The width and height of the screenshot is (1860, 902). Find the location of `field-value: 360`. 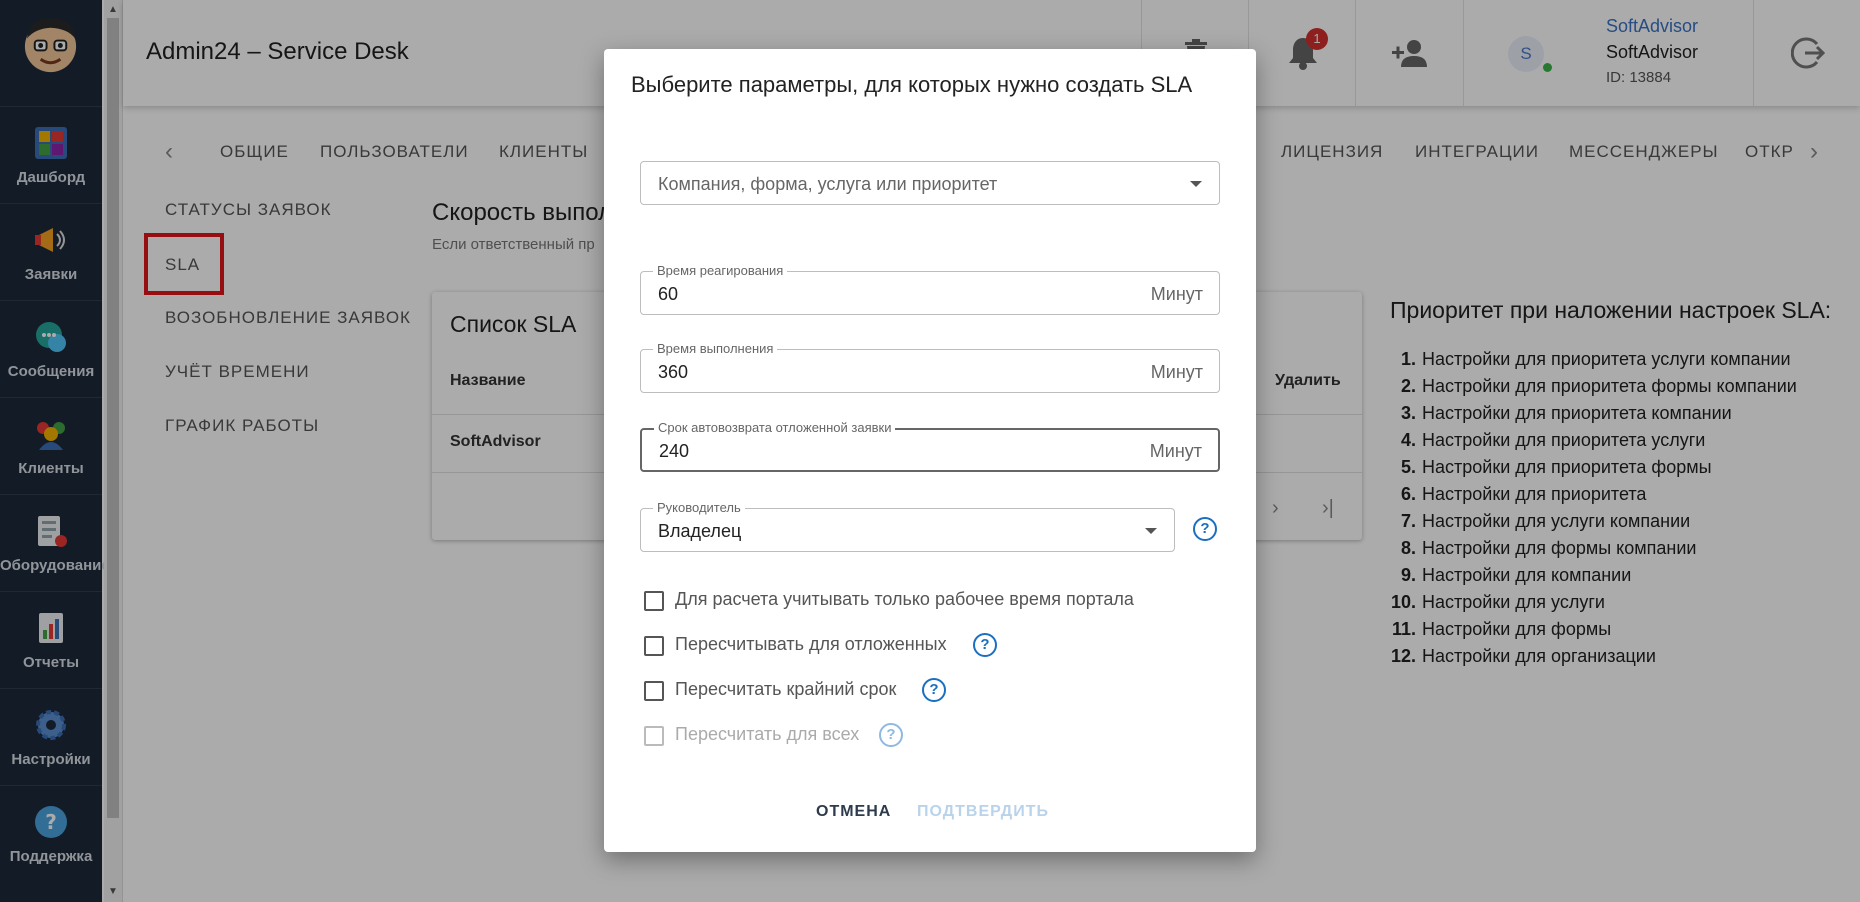

field-value: 360 is located at coordinates (673, 372).